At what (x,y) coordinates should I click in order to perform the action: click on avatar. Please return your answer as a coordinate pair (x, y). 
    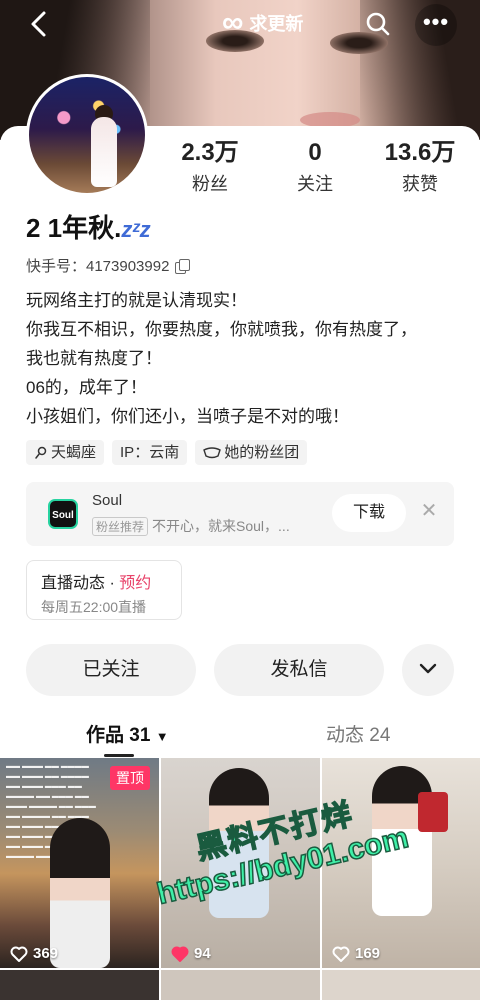
    Looking at the image, I should click on (87, 135).